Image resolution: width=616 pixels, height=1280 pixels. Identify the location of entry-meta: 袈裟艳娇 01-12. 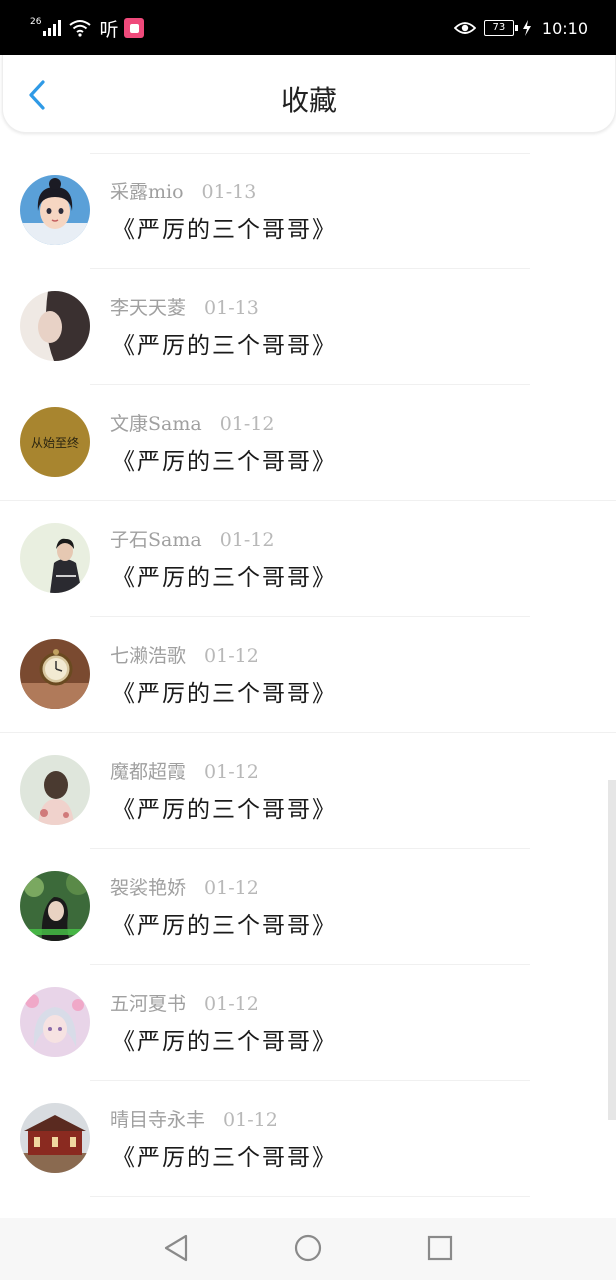
(184, 888).